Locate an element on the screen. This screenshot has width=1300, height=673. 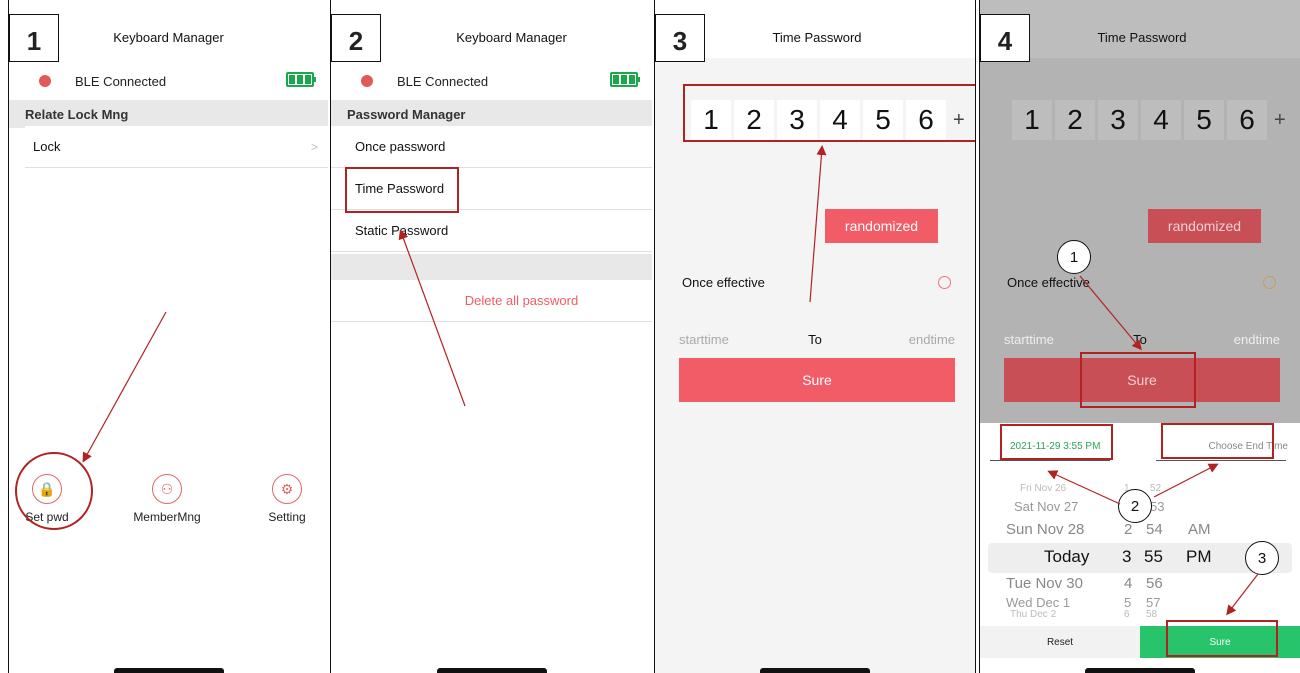
gear-icon: ⚙ is located at coordinates (287, 489).